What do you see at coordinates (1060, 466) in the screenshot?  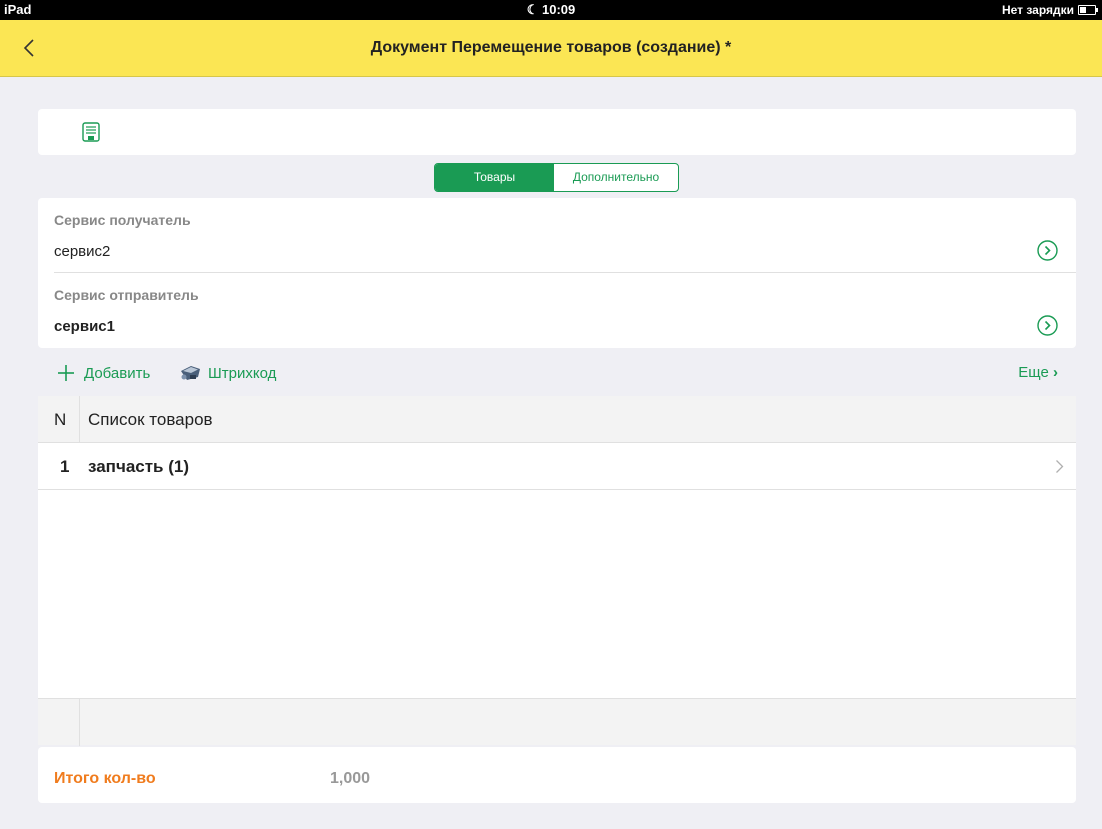 I see `chevron-right-icon` at bounding box center [1060, 466].